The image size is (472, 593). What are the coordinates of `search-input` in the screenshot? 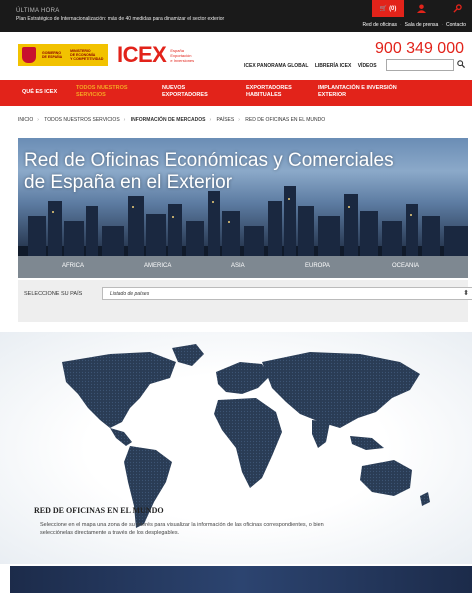 It's located at (420, 65).